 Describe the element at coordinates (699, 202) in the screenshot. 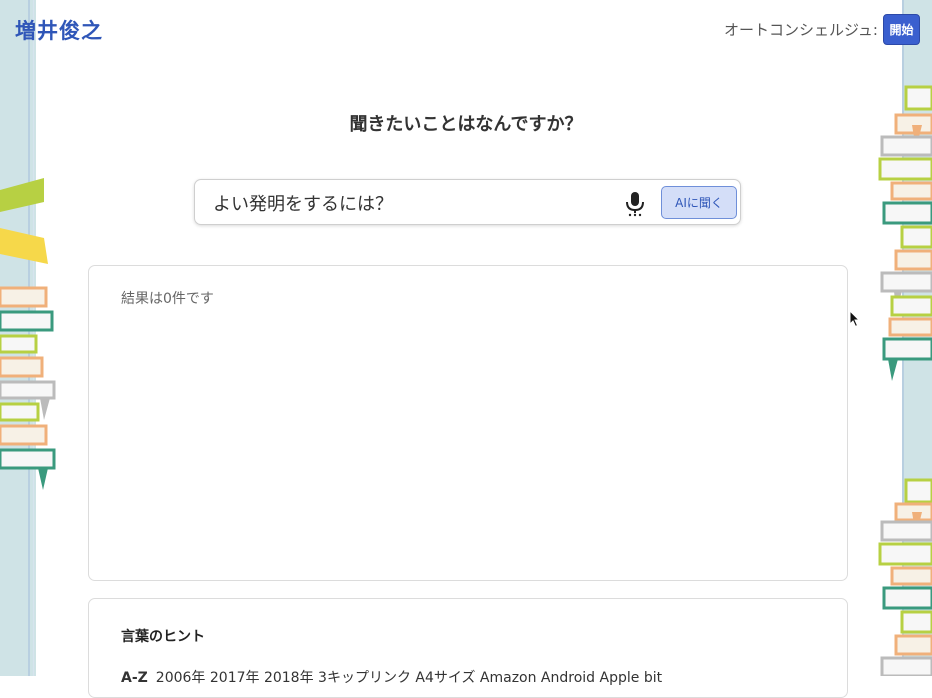

I see `ask-ai-button: AIに聞く` at that location.